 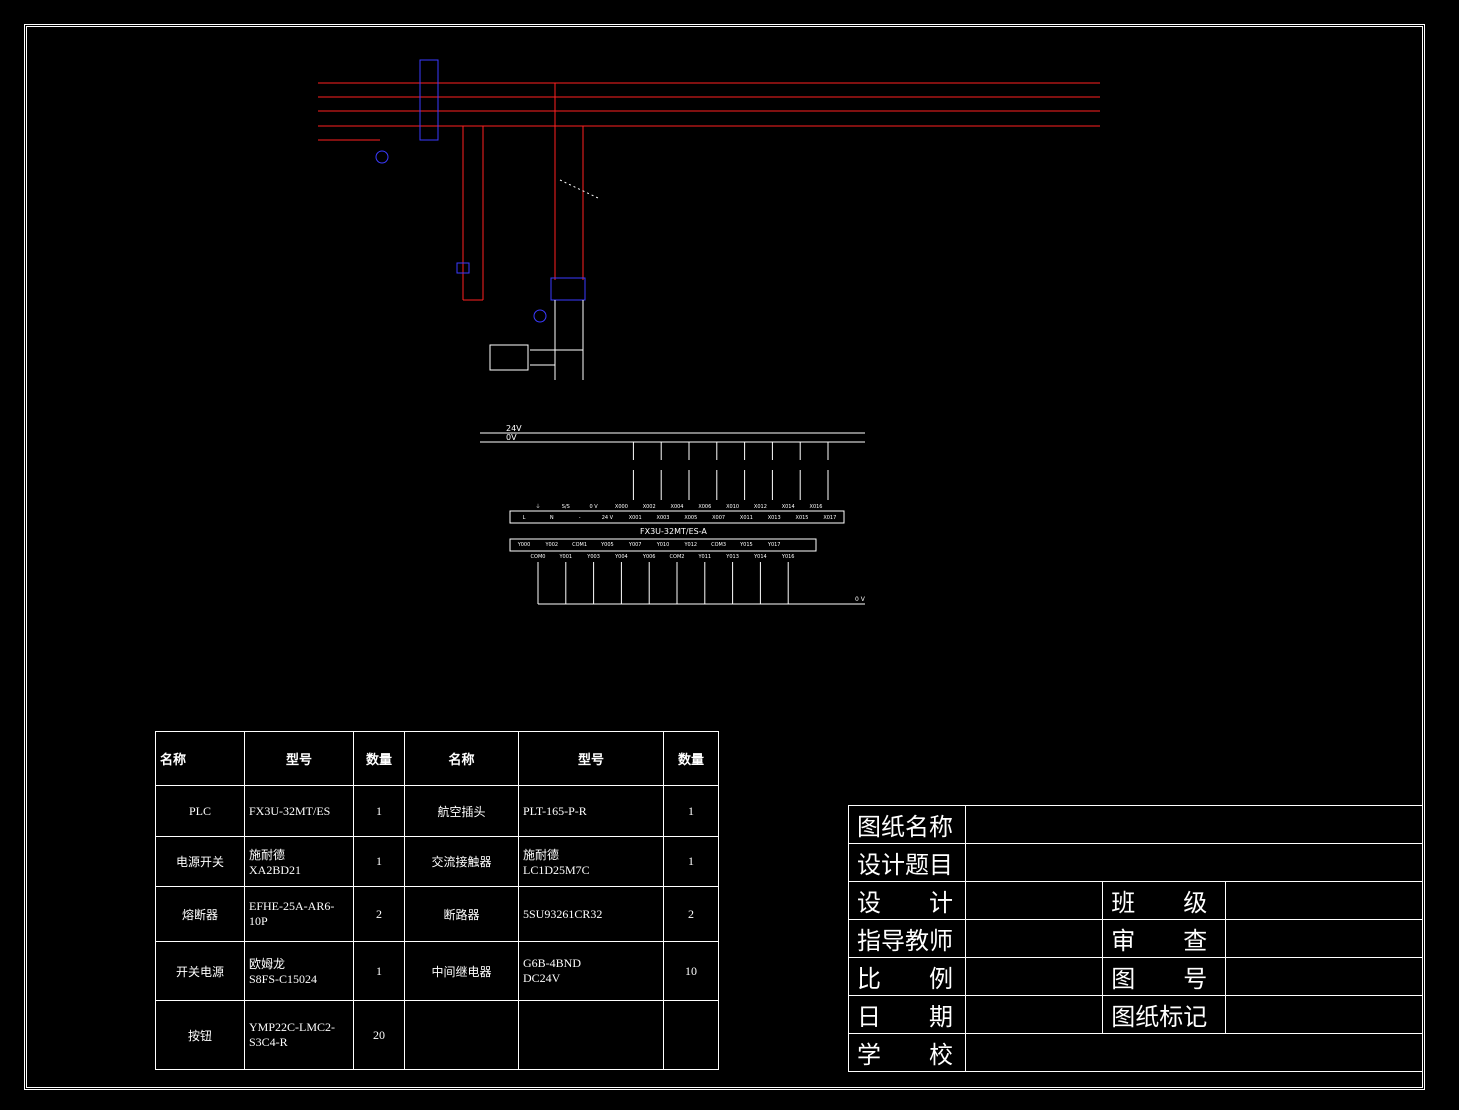 I want to click on plc-output-terminal-lower: Y013, so click(x=732, y=557).